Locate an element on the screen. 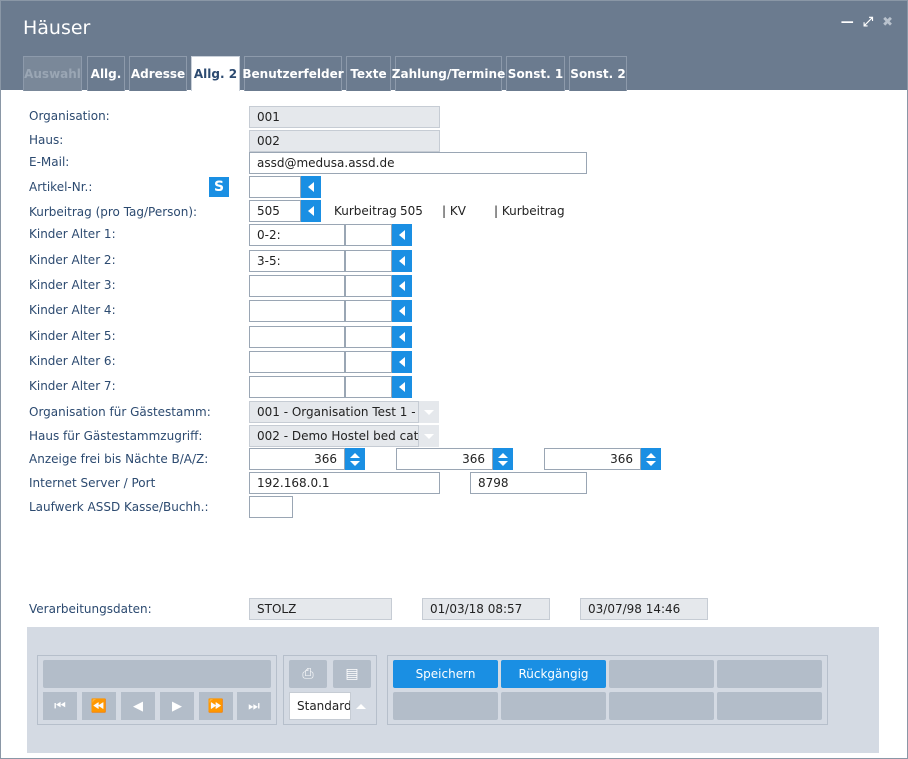 This screenshot has height=759, width=908. arrow-up-icon is located at coordinates (355, 455).